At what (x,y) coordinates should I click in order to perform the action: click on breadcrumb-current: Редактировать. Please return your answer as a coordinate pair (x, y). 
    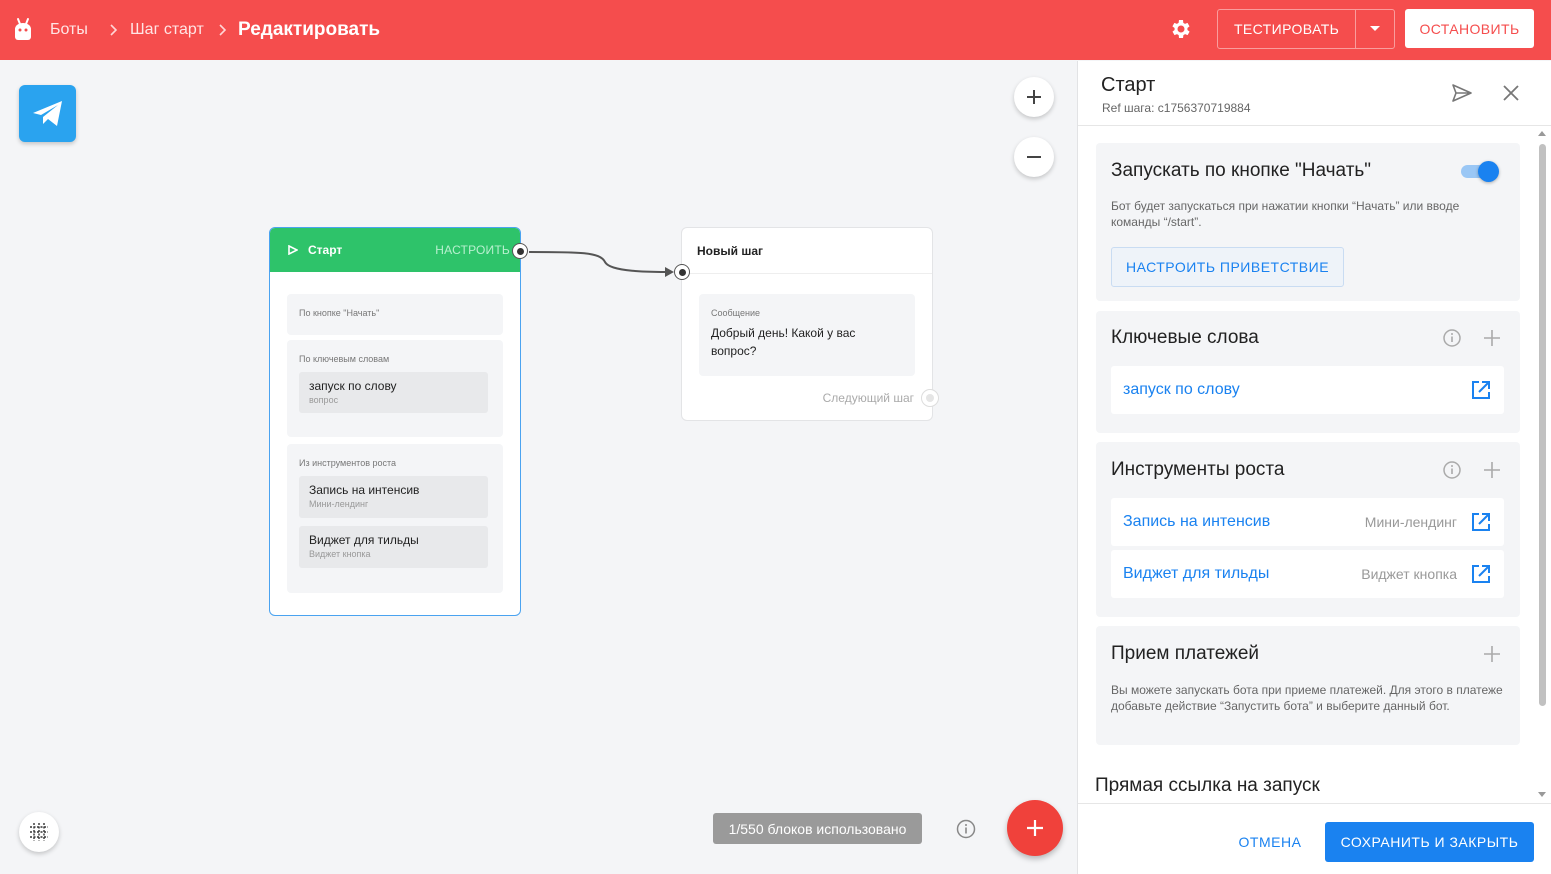
    Looking at the image, I should click on (309, 29).